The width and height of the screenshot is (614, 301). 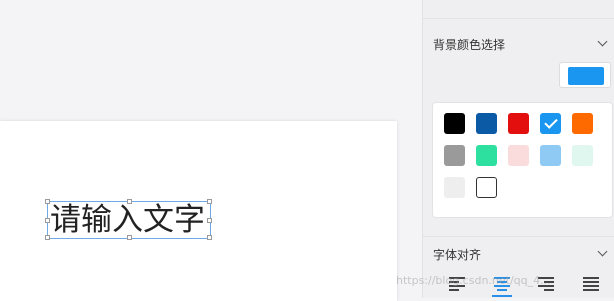 What do you see at coordinates (454, 155) in the screenshot?
I see `color-swatch-gray` at bounding box center [454, 155].